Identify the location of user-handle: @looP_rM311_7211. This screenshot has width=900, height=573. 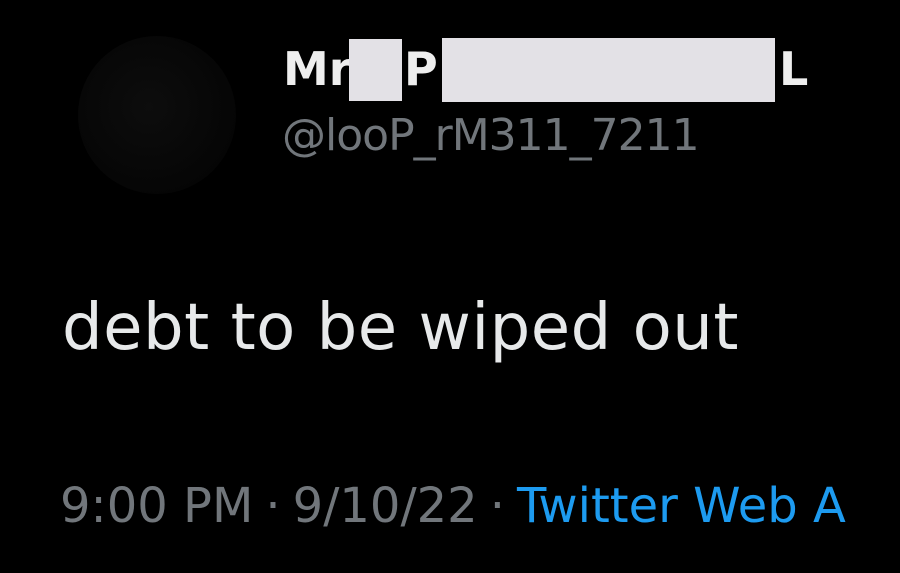
(491, 136).